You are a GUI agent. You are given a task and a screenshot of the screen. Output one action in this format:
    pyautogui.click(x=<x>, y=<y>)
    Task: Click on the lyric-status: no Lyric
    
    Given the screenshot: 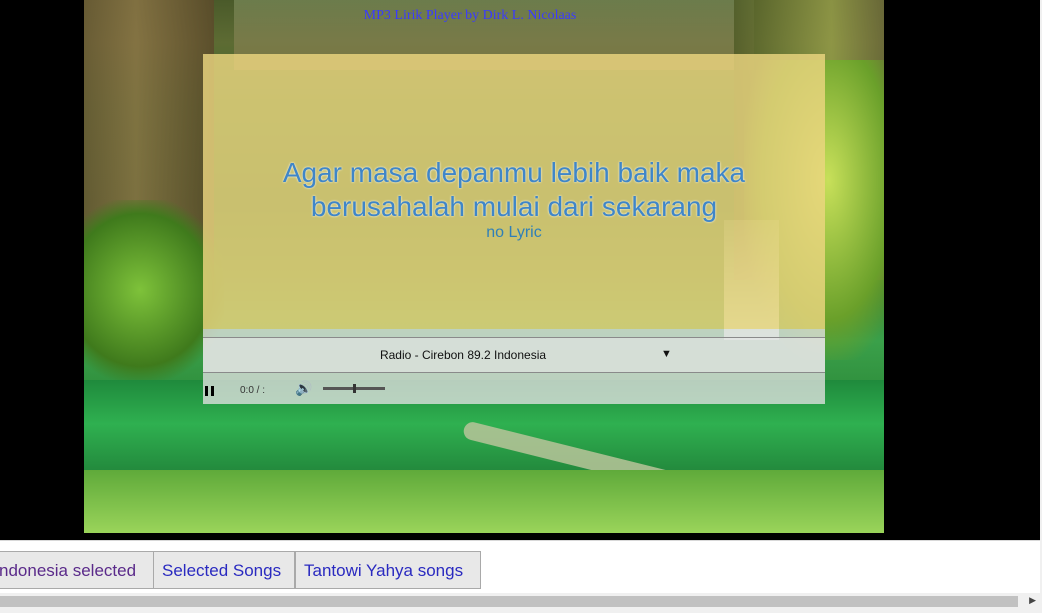 What is the action you would take?
    pyautogui.click(x=514, y=232)
    